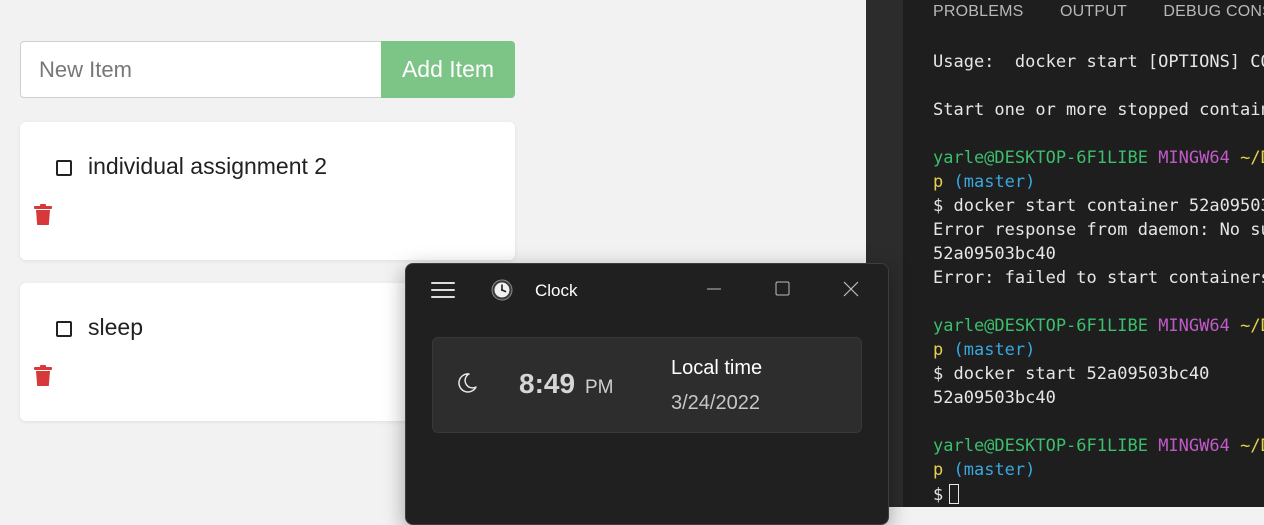  Describe the element at coordinates (1093, 12) in the screenshot. I see `tab-output: OUTPUT` at that location.